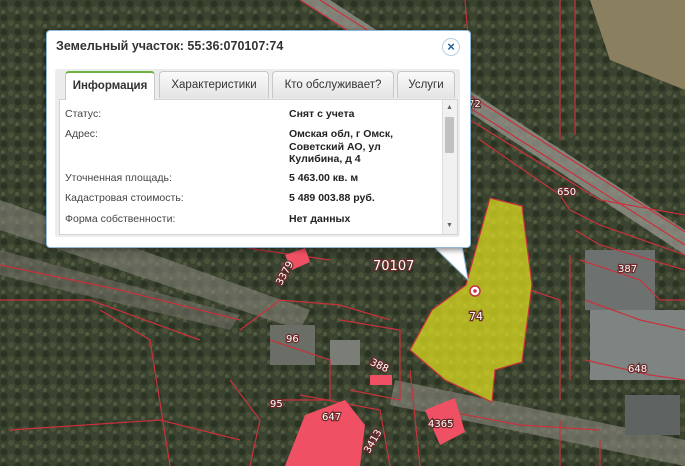  Describe the element at coordinates (566, 192) in the screenshot. I see `parcel-number: 650` at that location.